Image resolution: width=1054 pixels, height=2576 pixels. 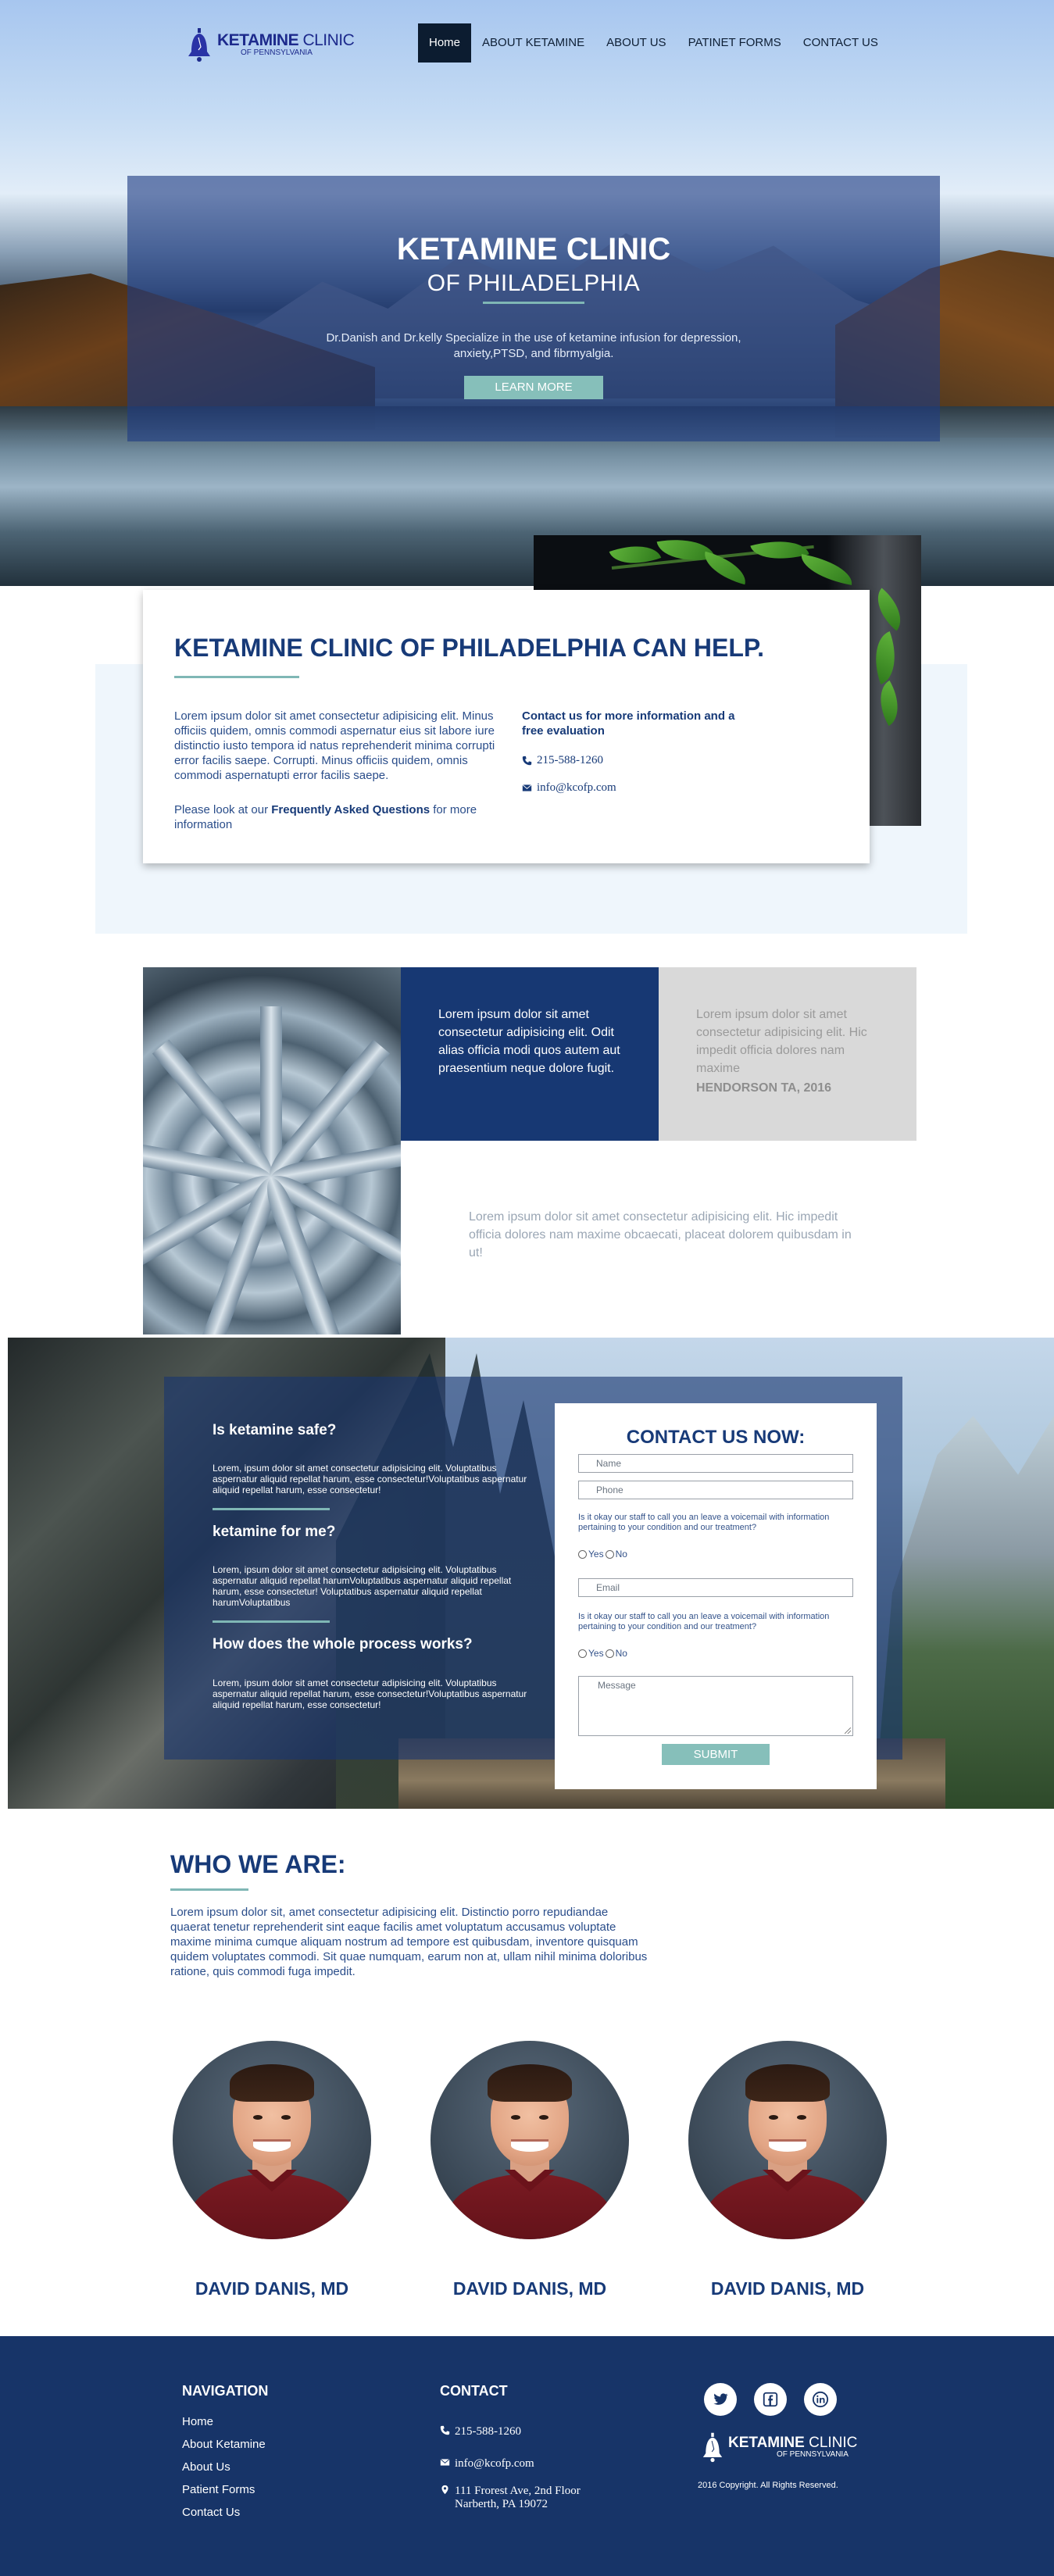 What do you see at coordinates (715, 1463) in the screenshot?
I see `name-input: Name` at bounding box center [715, 1463].